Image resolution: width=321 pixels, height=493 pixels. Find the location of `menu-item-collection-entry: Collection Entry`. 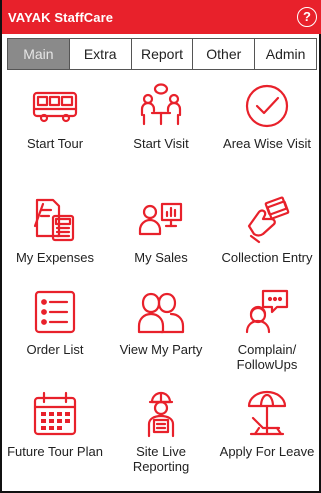

menu-item-collection-entry: Collection Entry is located at coordinates (267, 230).